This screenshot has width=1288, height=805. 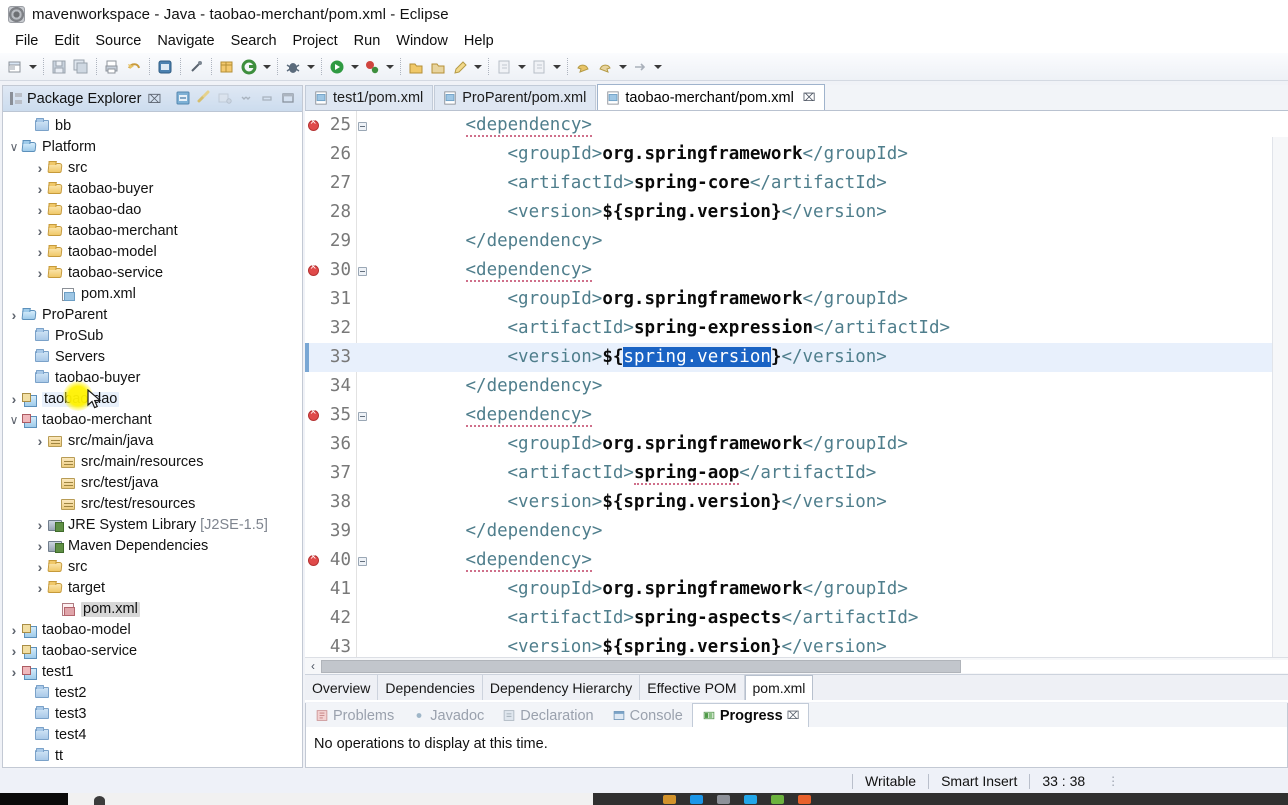 I want to click on restore-icon, so click(x=267, y=98).